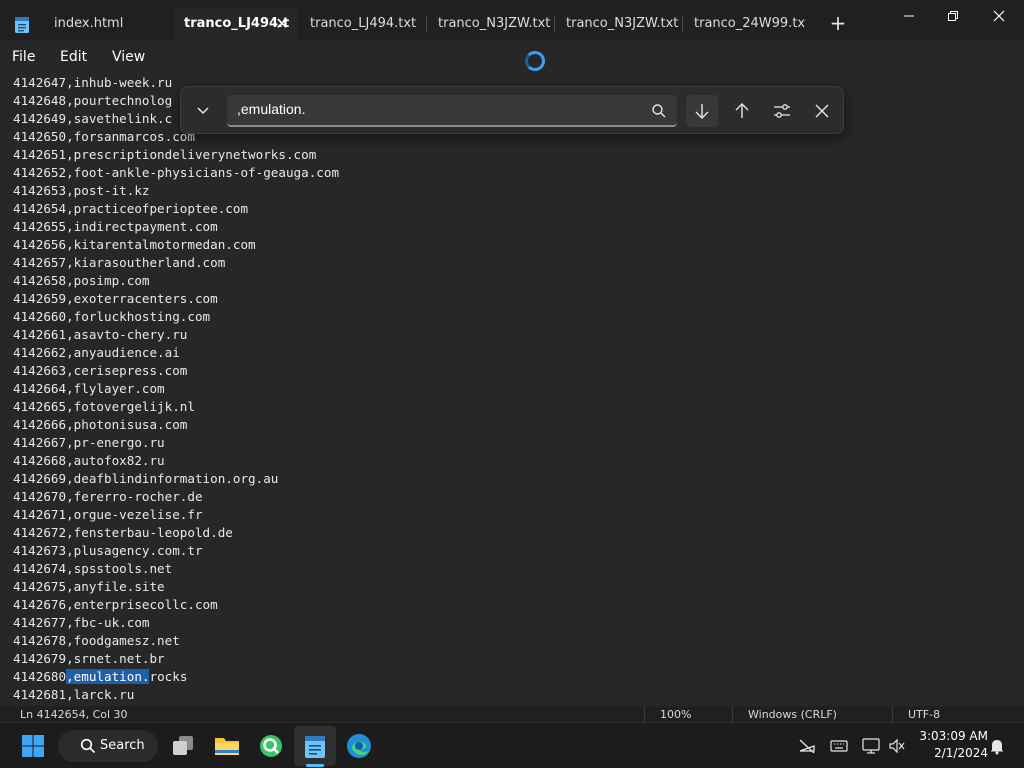 This screenshot has width=1024, height=768. I want to click on tab-tranco-lj494: tranco_LJ494.txt, so click(361, 24).